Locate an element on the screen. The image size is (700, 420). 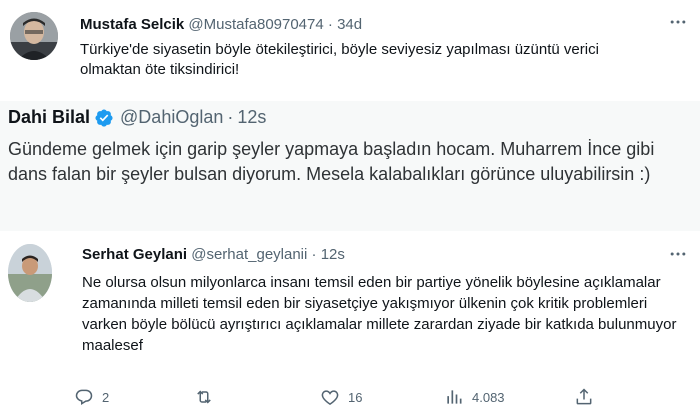
share-icon is located at coordinates (584, 397).